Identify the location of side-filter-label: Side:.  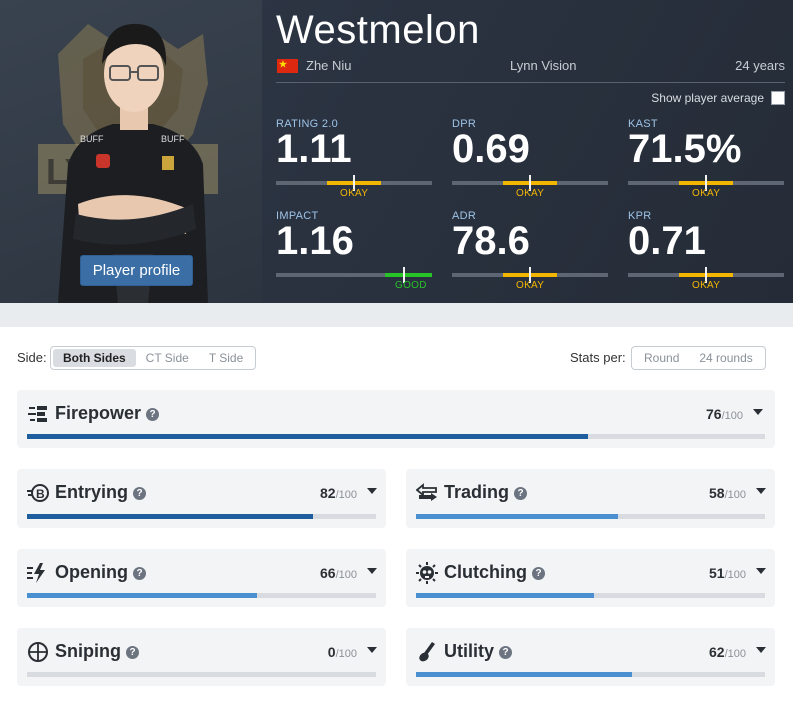
(32, 357).